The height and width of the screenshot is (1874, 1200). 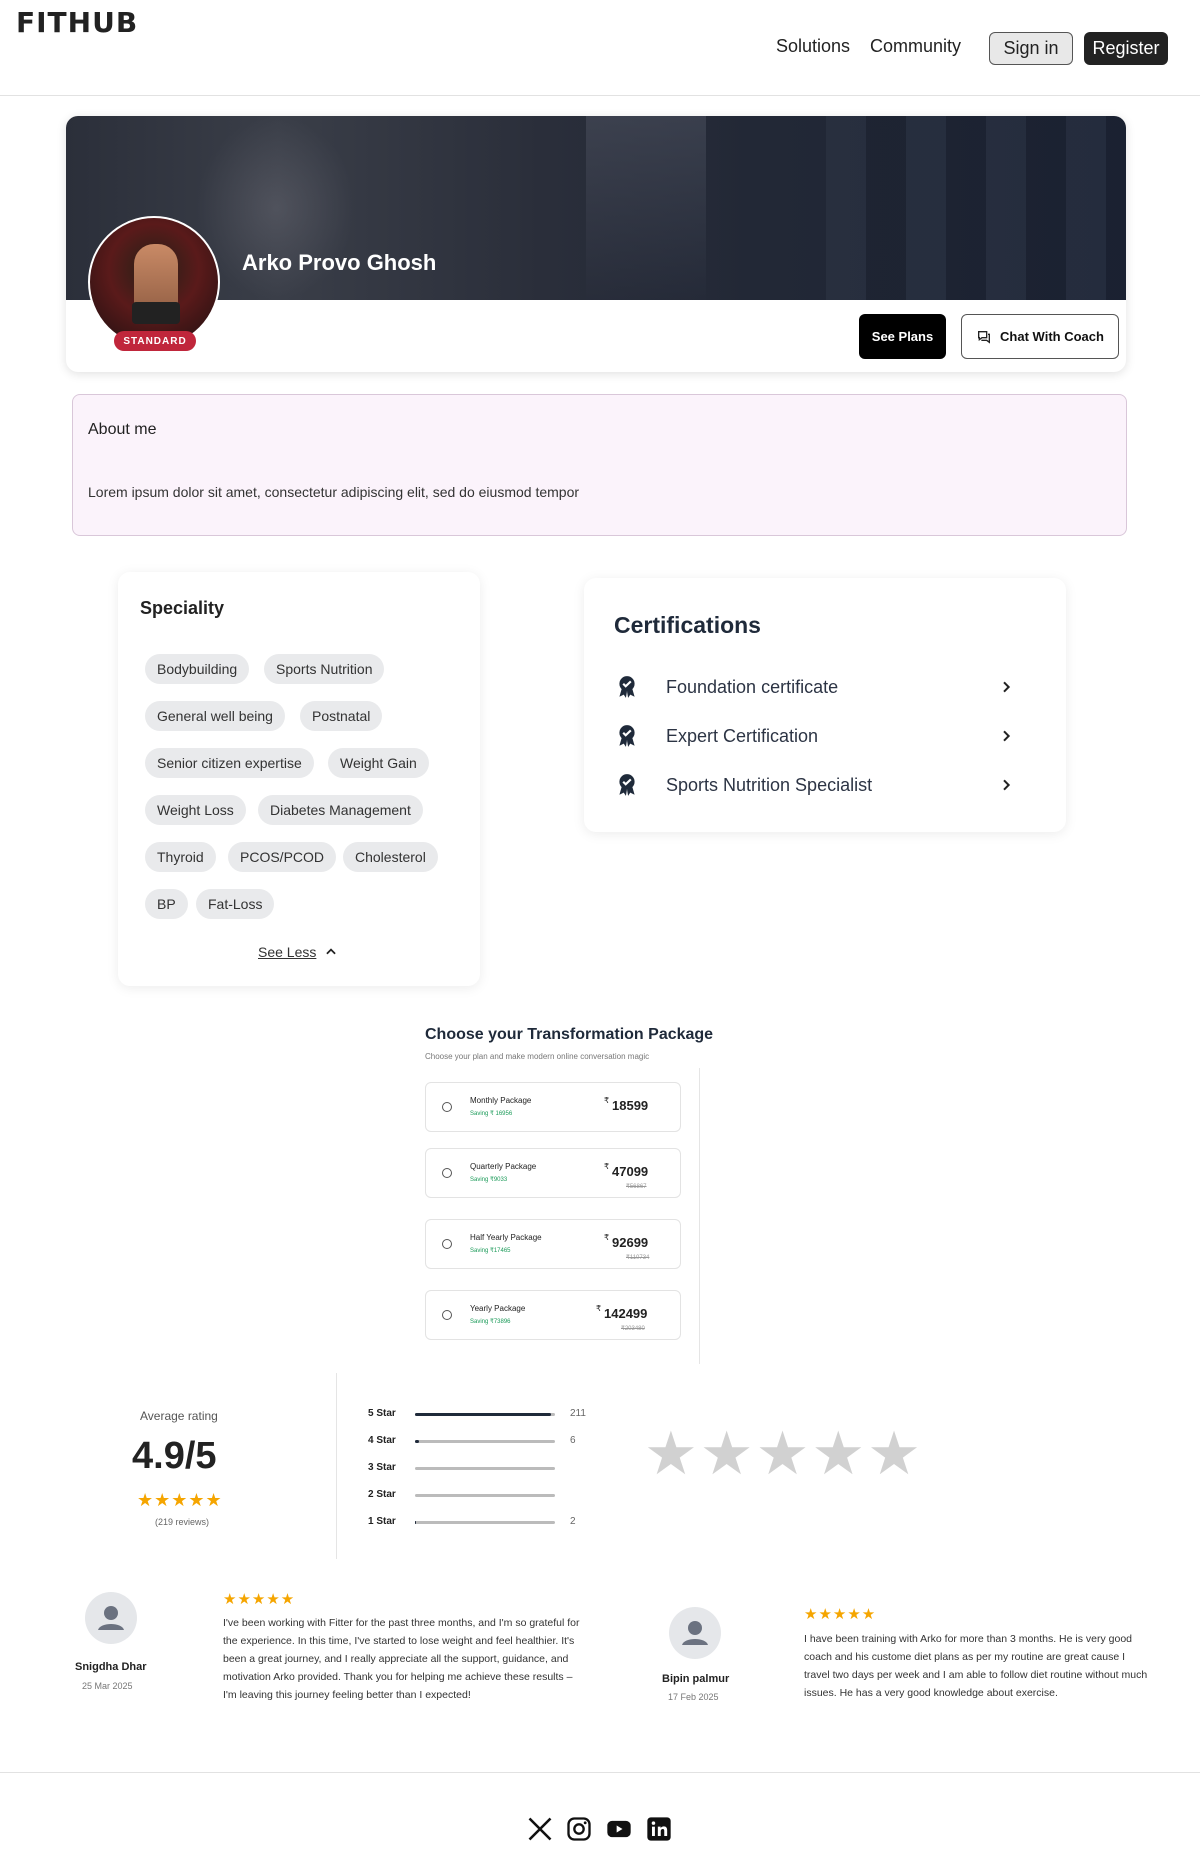 What do you see at coordinates (630, 1171) in the screenshot?
I see `package-price: 47099` at bounding box center [630, 1171].